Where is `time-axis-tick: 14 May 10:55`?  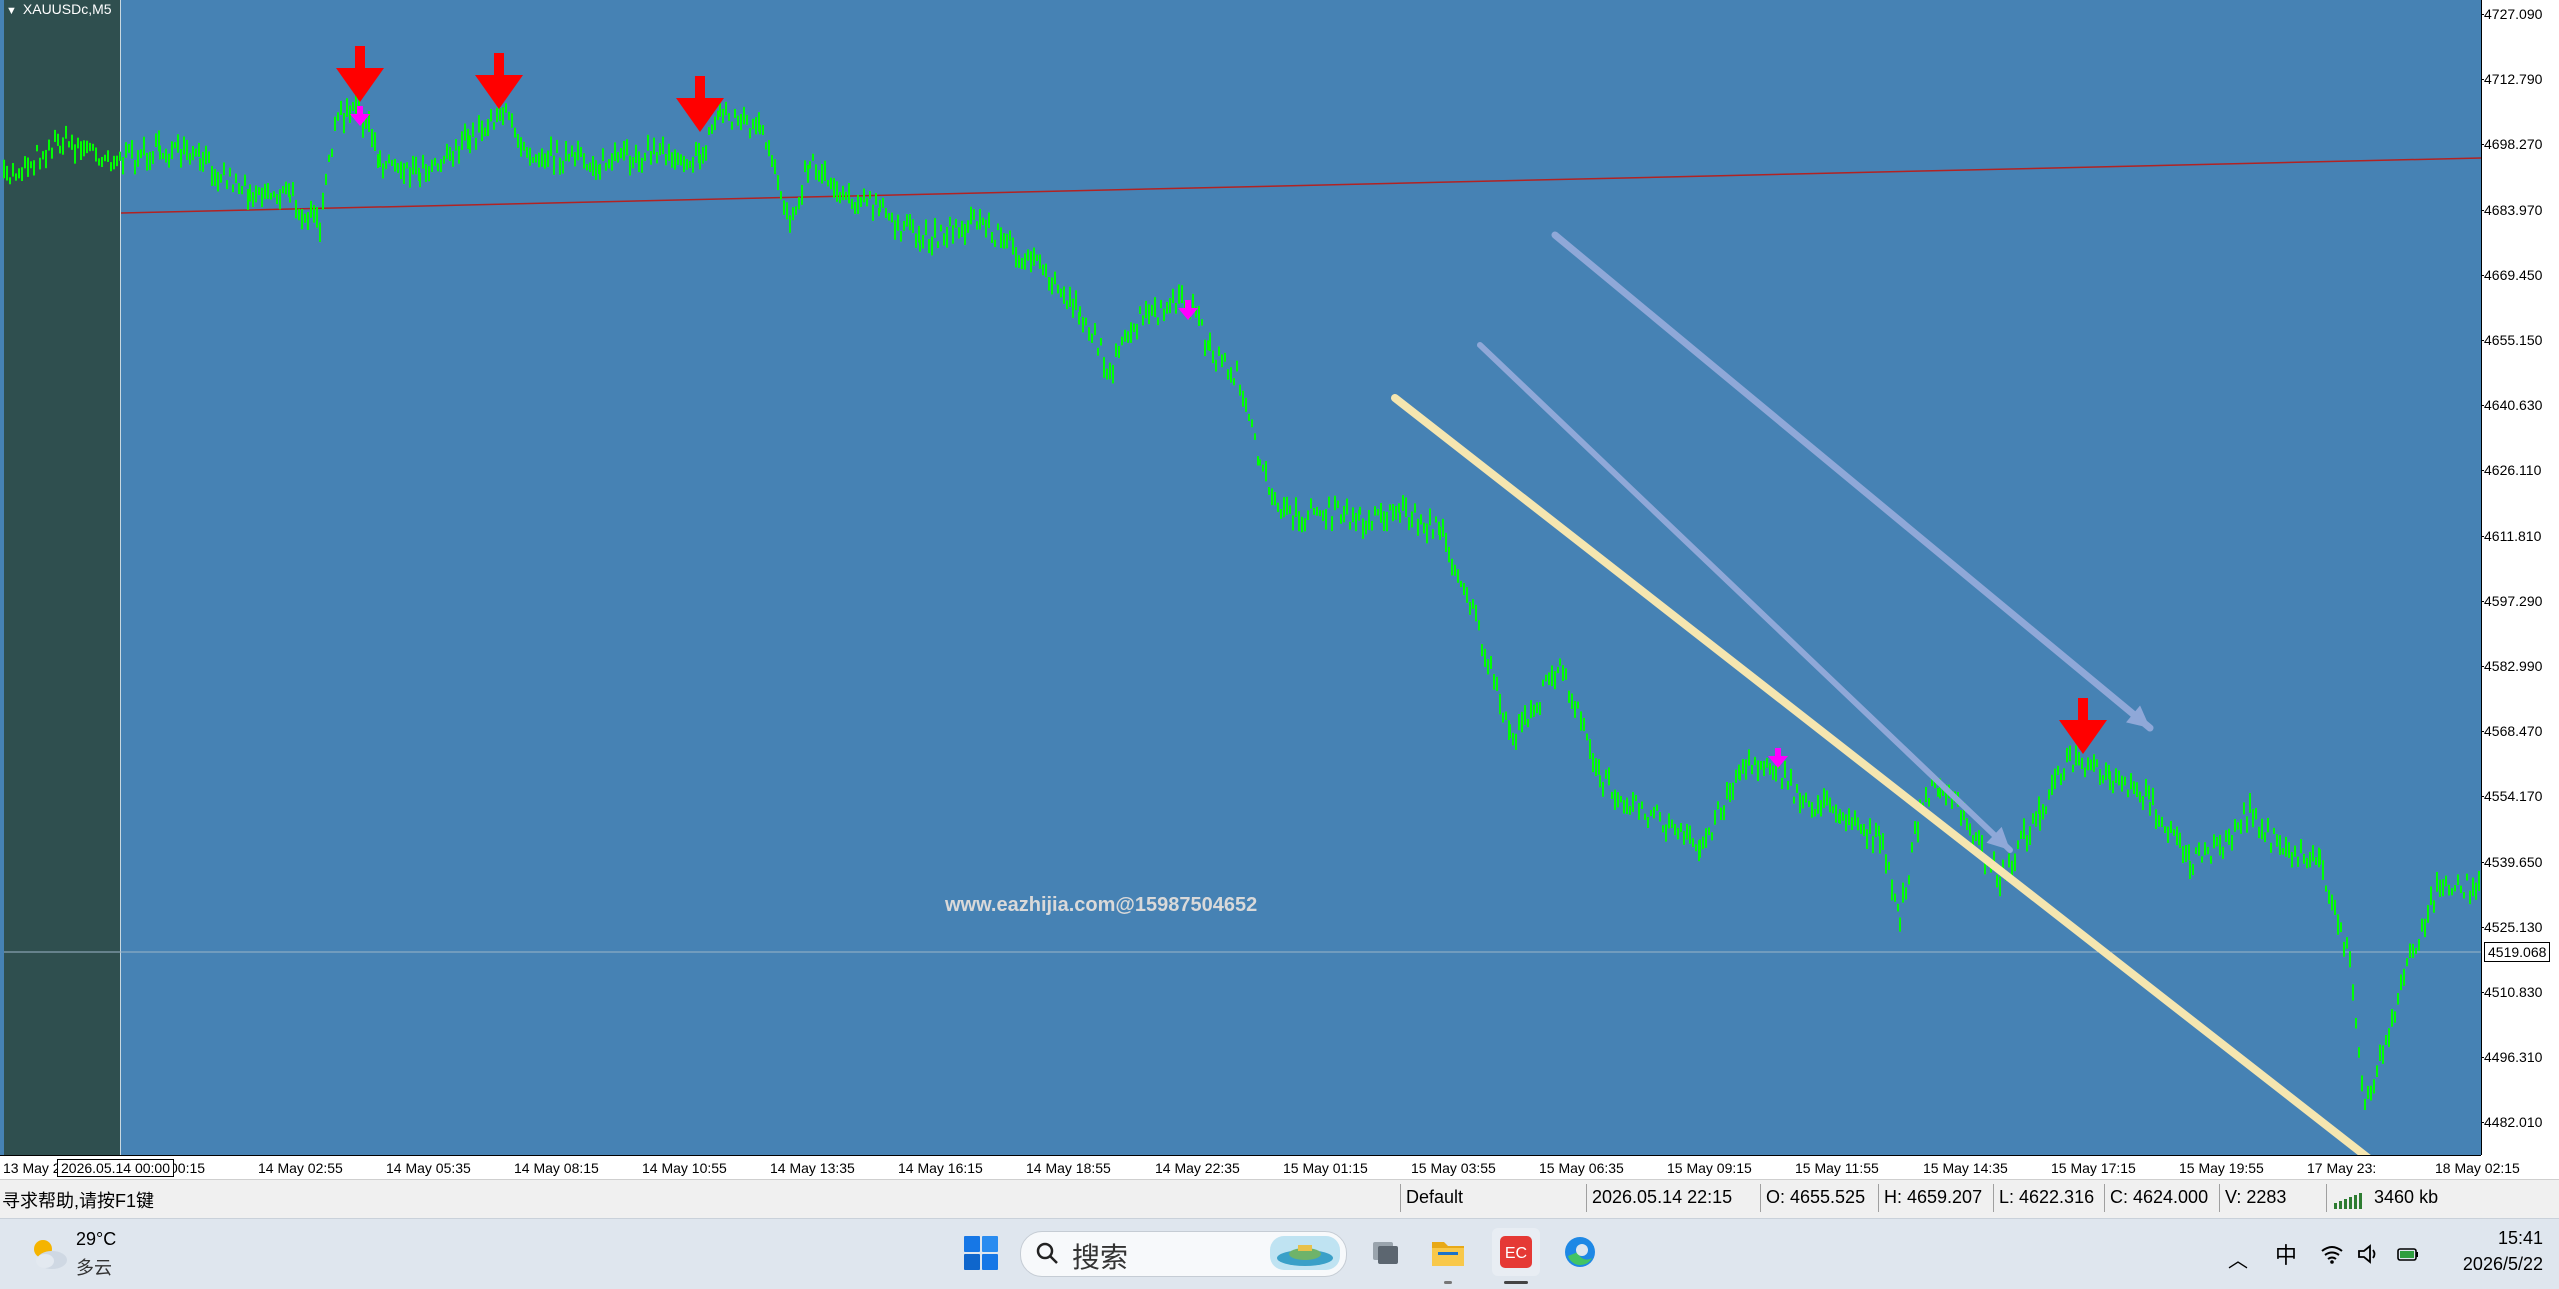
time-axis-tick: 14 May 10:55 is located at coordinates (684, 1168).